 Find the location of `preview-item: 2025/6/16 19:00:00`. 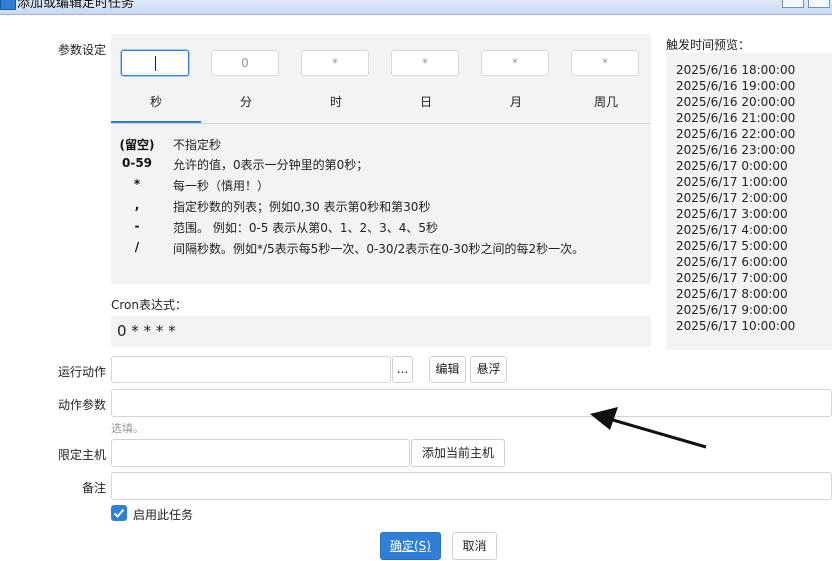

preview-item: 2025/6/16 19:00:00 is located at coordinates (736, 86).